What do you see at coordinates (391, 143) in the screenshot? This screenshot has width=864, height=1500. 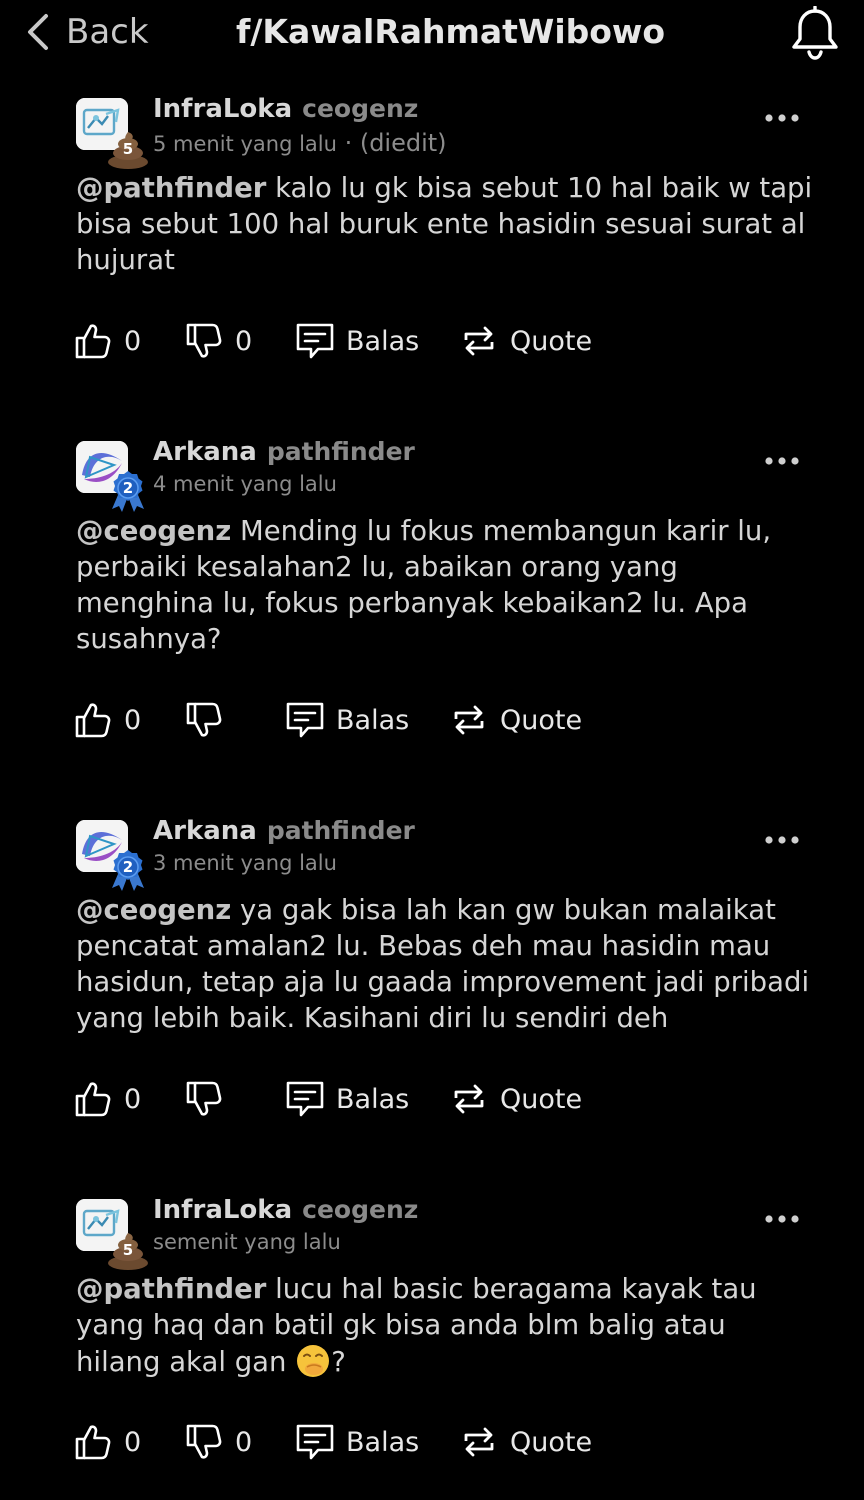 I see `edited-label: · (diedit)` at bounding box center [391, 143].